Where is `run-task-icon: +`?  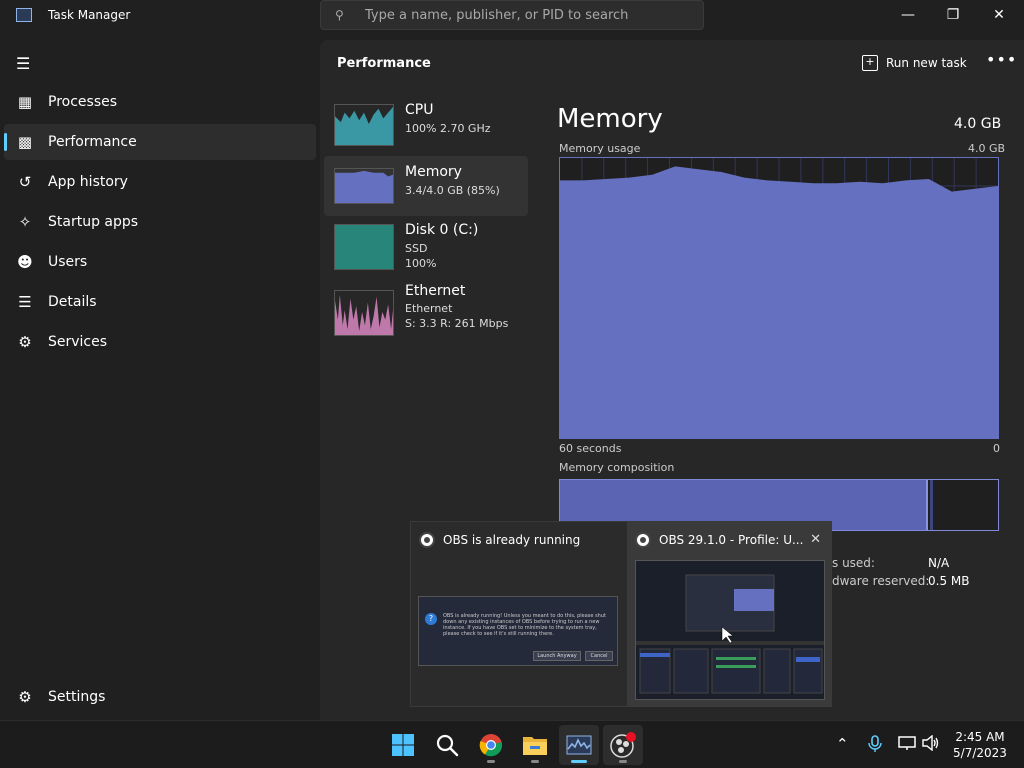 run-task-icon: + is located at coordinates (870, 63).